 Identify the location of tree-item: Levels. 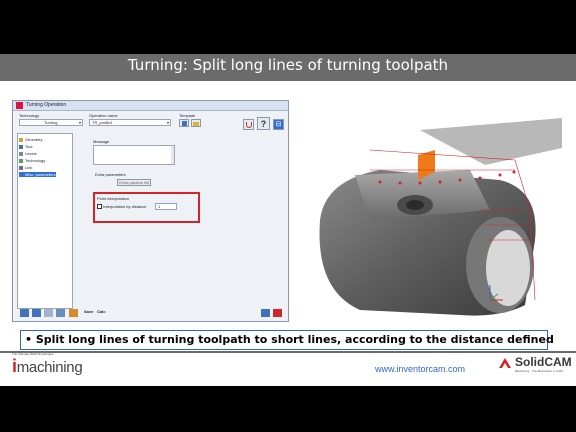
(28, 153).